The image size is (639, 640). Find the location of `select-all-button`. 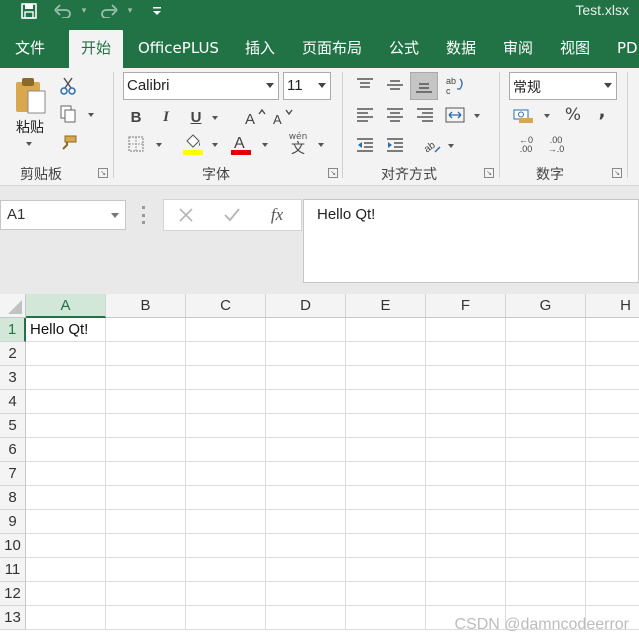

select-all-button is located at coordinates (13, 306).